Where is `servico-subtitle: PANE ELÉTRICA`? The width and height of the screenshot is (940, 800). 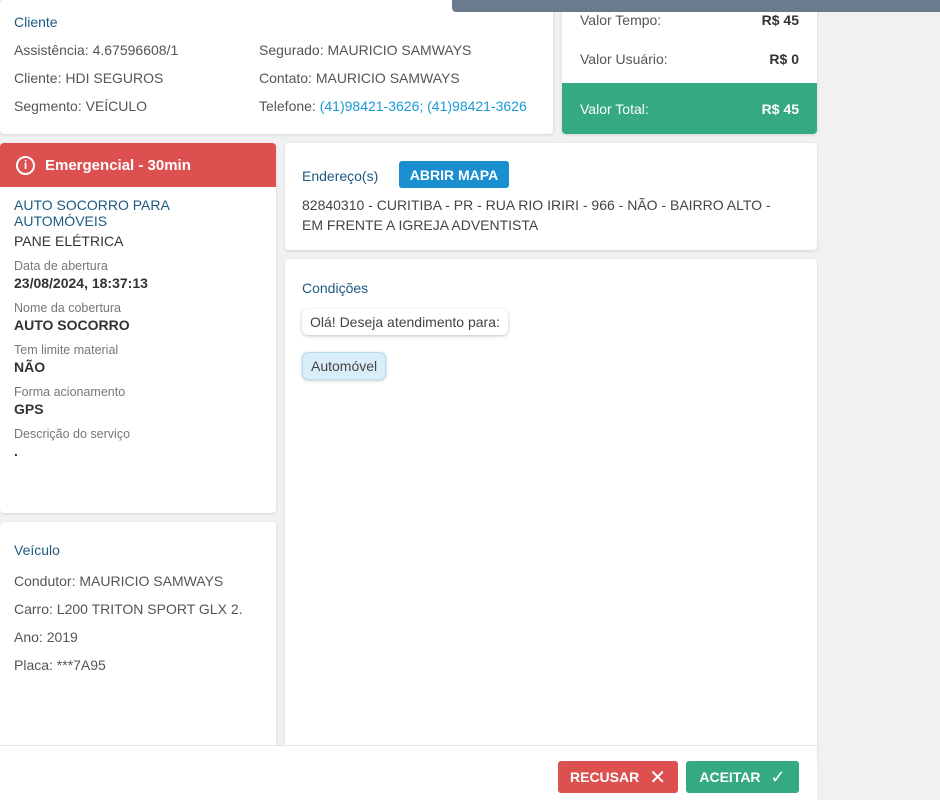 servico-subtitle: PANE ELÉTRICA is located at coordinates (69, 241).